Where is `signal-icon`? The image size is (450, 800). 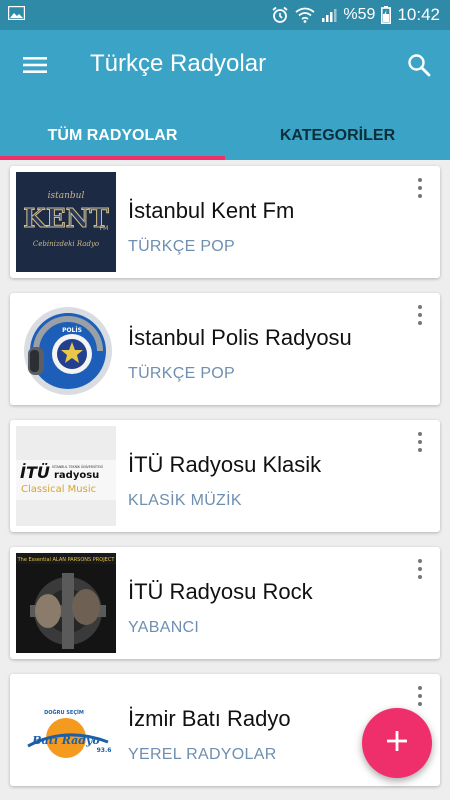
signal-icon is located at coordinates (329, 15).